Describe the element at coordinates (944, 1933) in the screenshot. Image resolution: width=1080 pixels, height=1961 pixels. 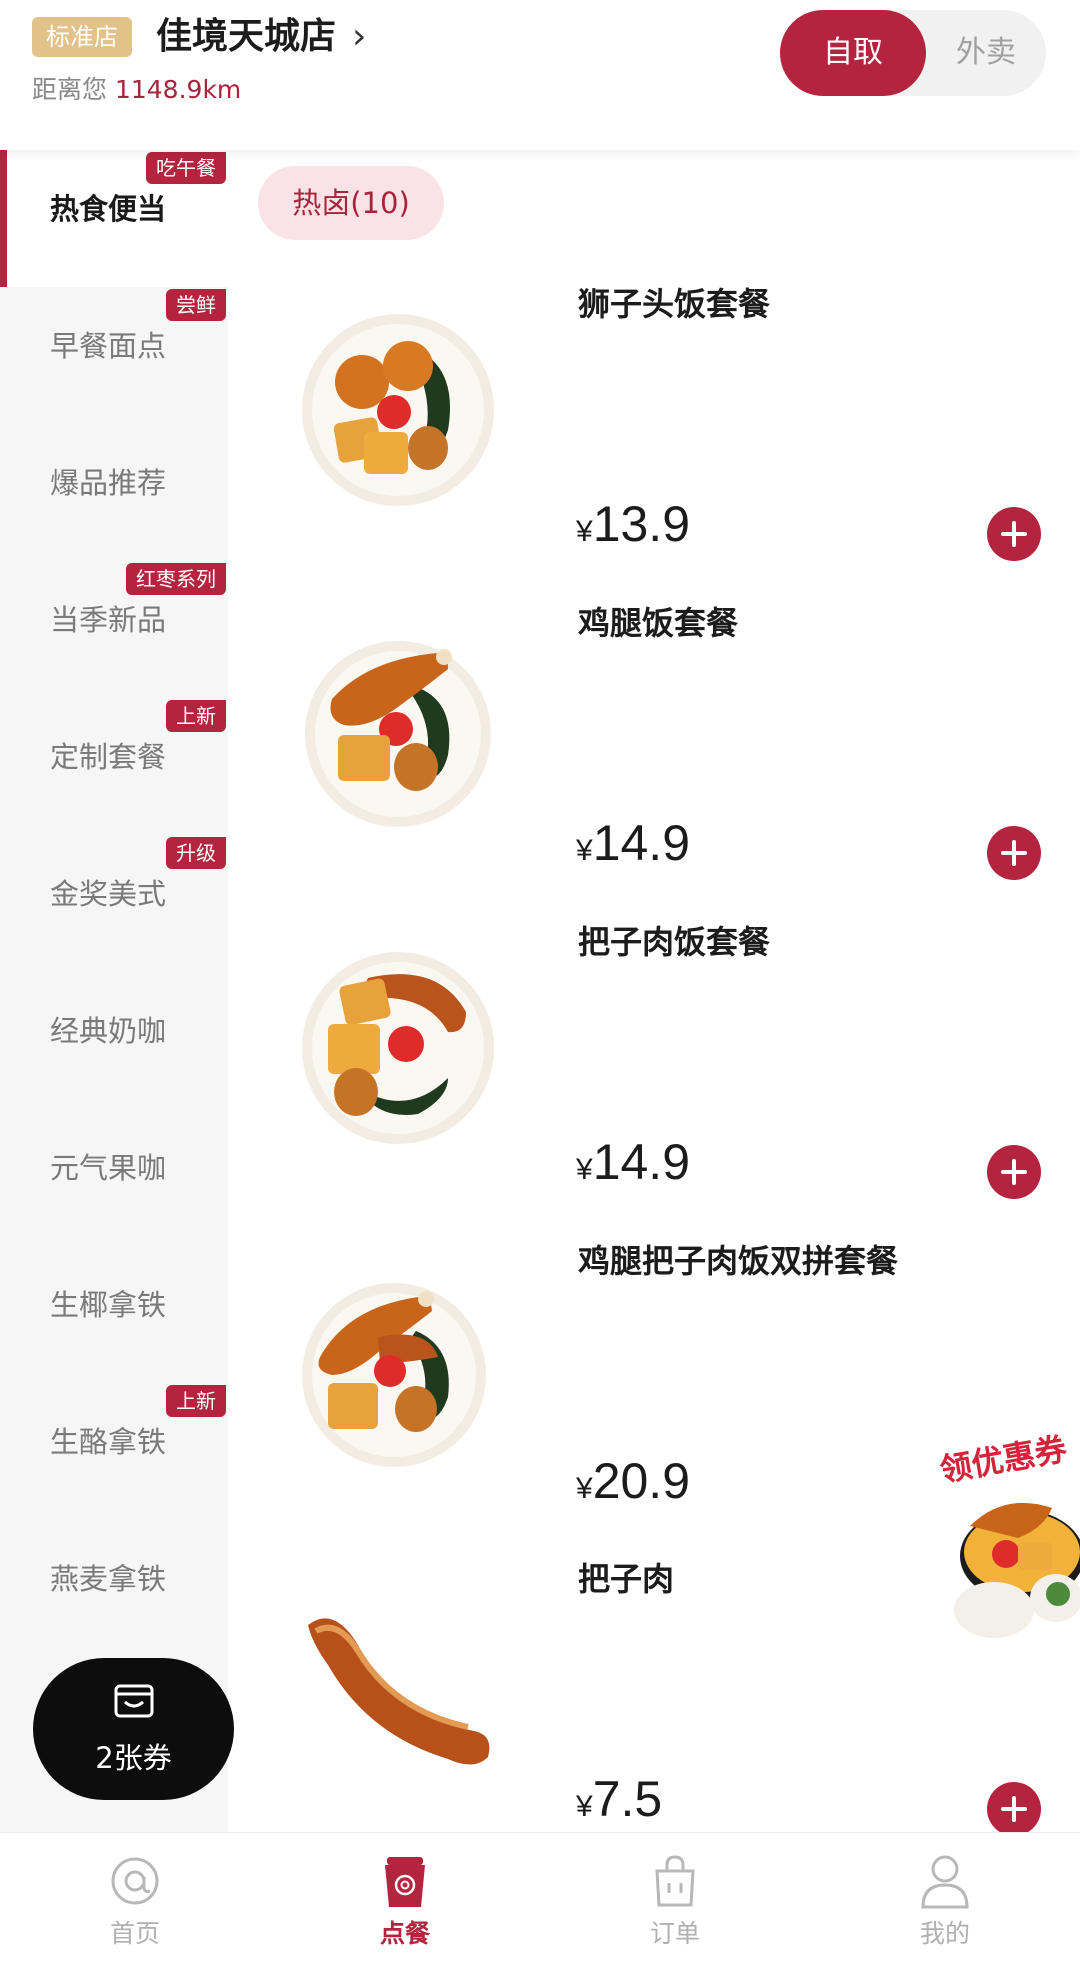
I see `nav-label: 我的` at that location.